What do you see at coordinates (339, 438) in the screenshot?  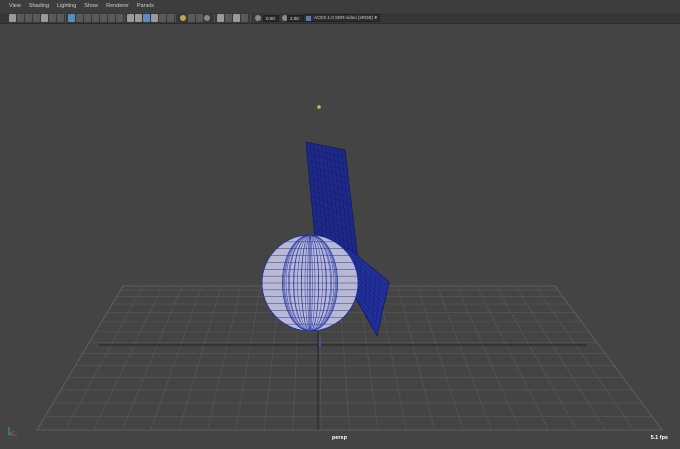 I see `camera-name-label: persp` at bounding box center [339, 438].